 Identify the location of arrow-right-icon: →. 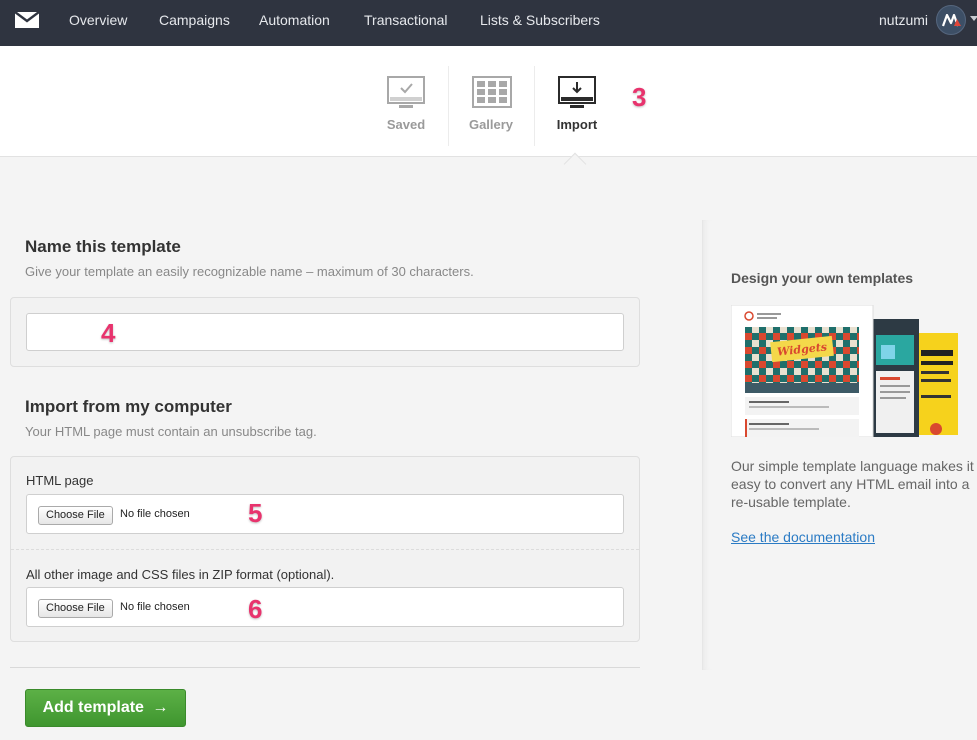
(160, 707).